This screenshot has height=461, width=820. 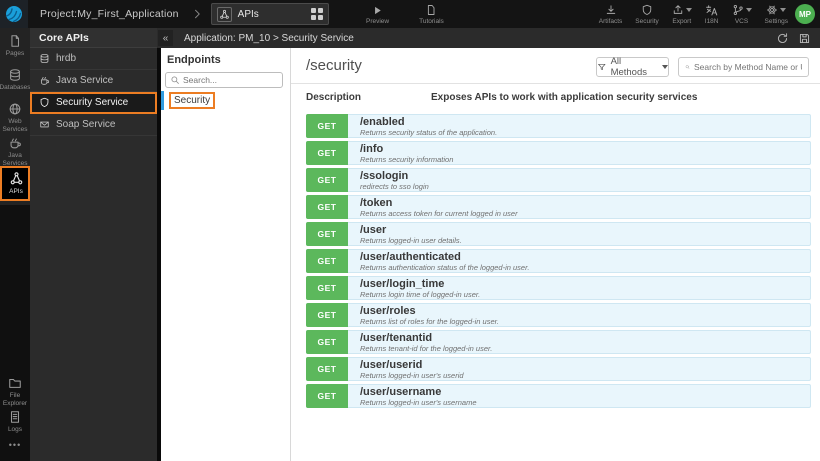 I want to click on service-item-security-service: Security Service, so click(x=93, y=103).